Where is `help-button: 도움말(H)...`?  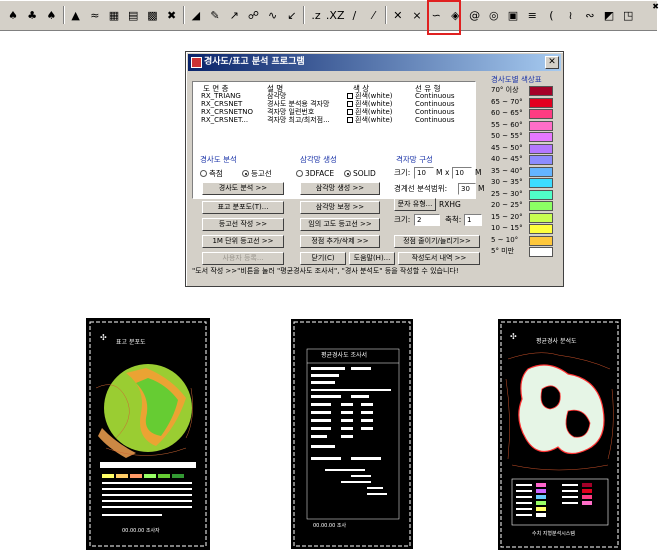 help-button: 도움말(H)... is located at coordinates (372, 258).